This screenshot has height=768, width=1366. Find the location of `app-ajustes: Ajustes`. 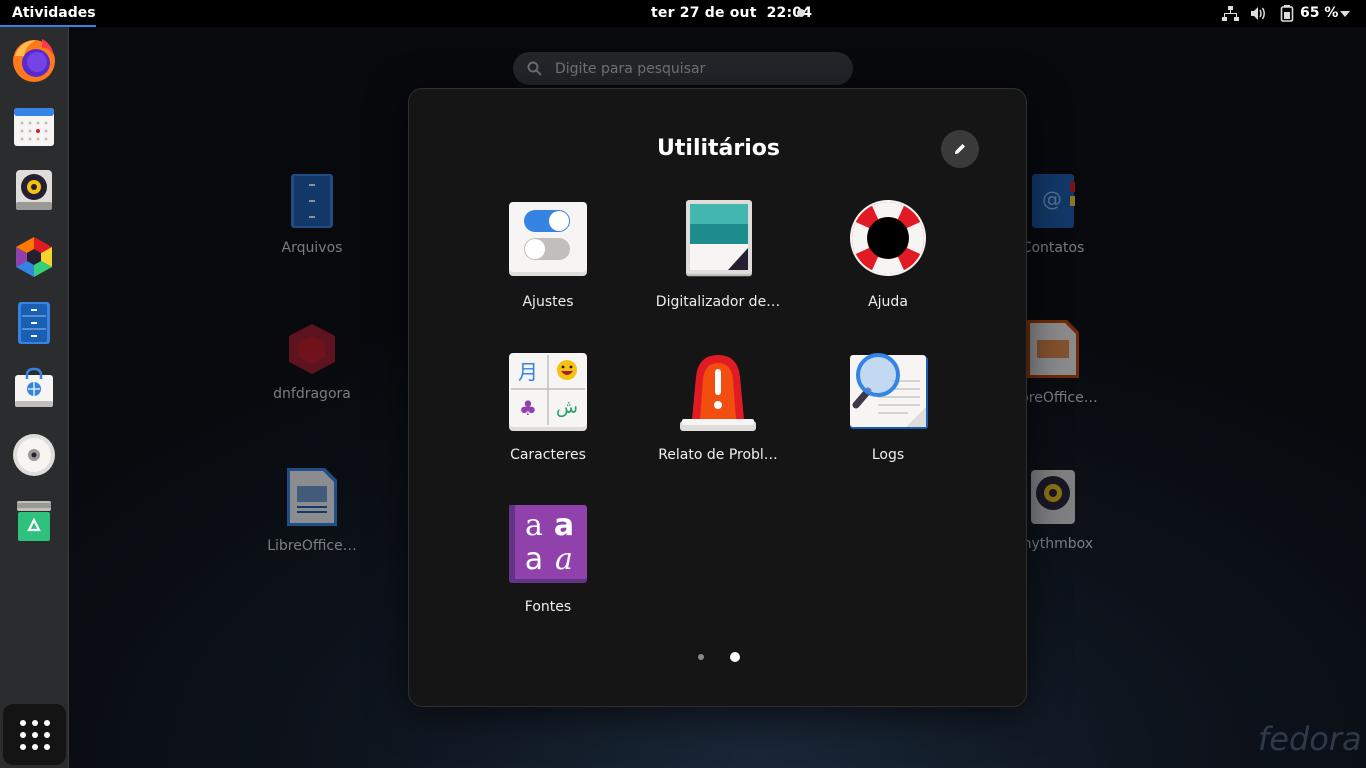

app-ajustes: Ajustes is located at coordinates (548, 268).